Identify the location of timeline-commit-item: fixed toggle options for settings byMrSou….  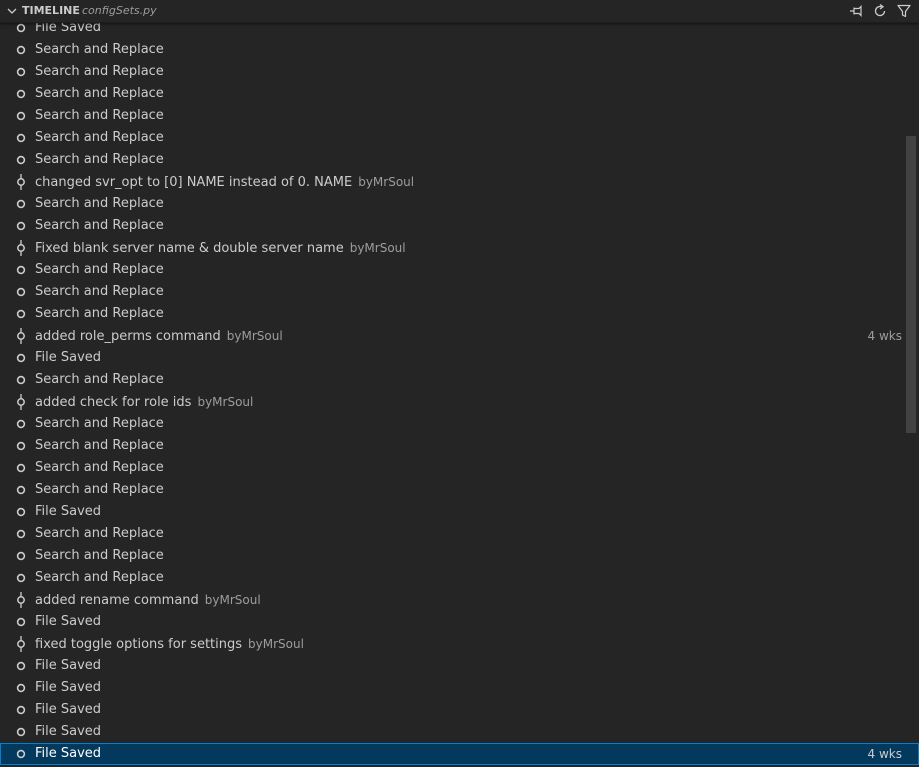
(459, 644).